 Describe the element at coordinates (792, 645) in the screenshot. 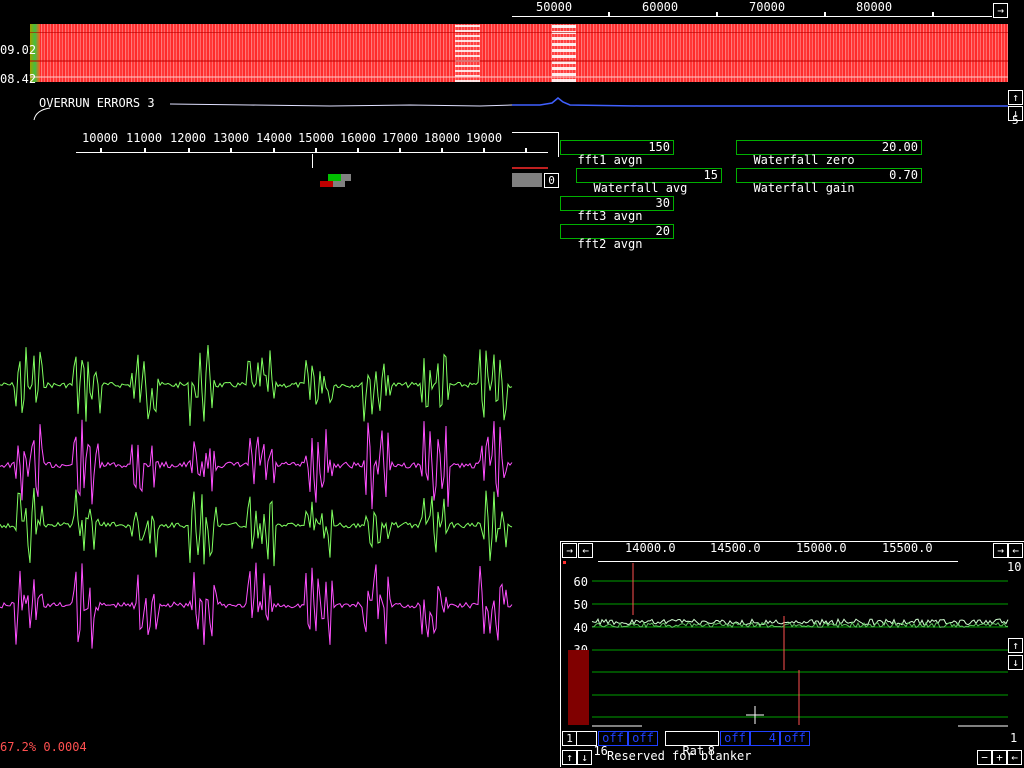

I see `baseband-spectrum-plot` at that location.